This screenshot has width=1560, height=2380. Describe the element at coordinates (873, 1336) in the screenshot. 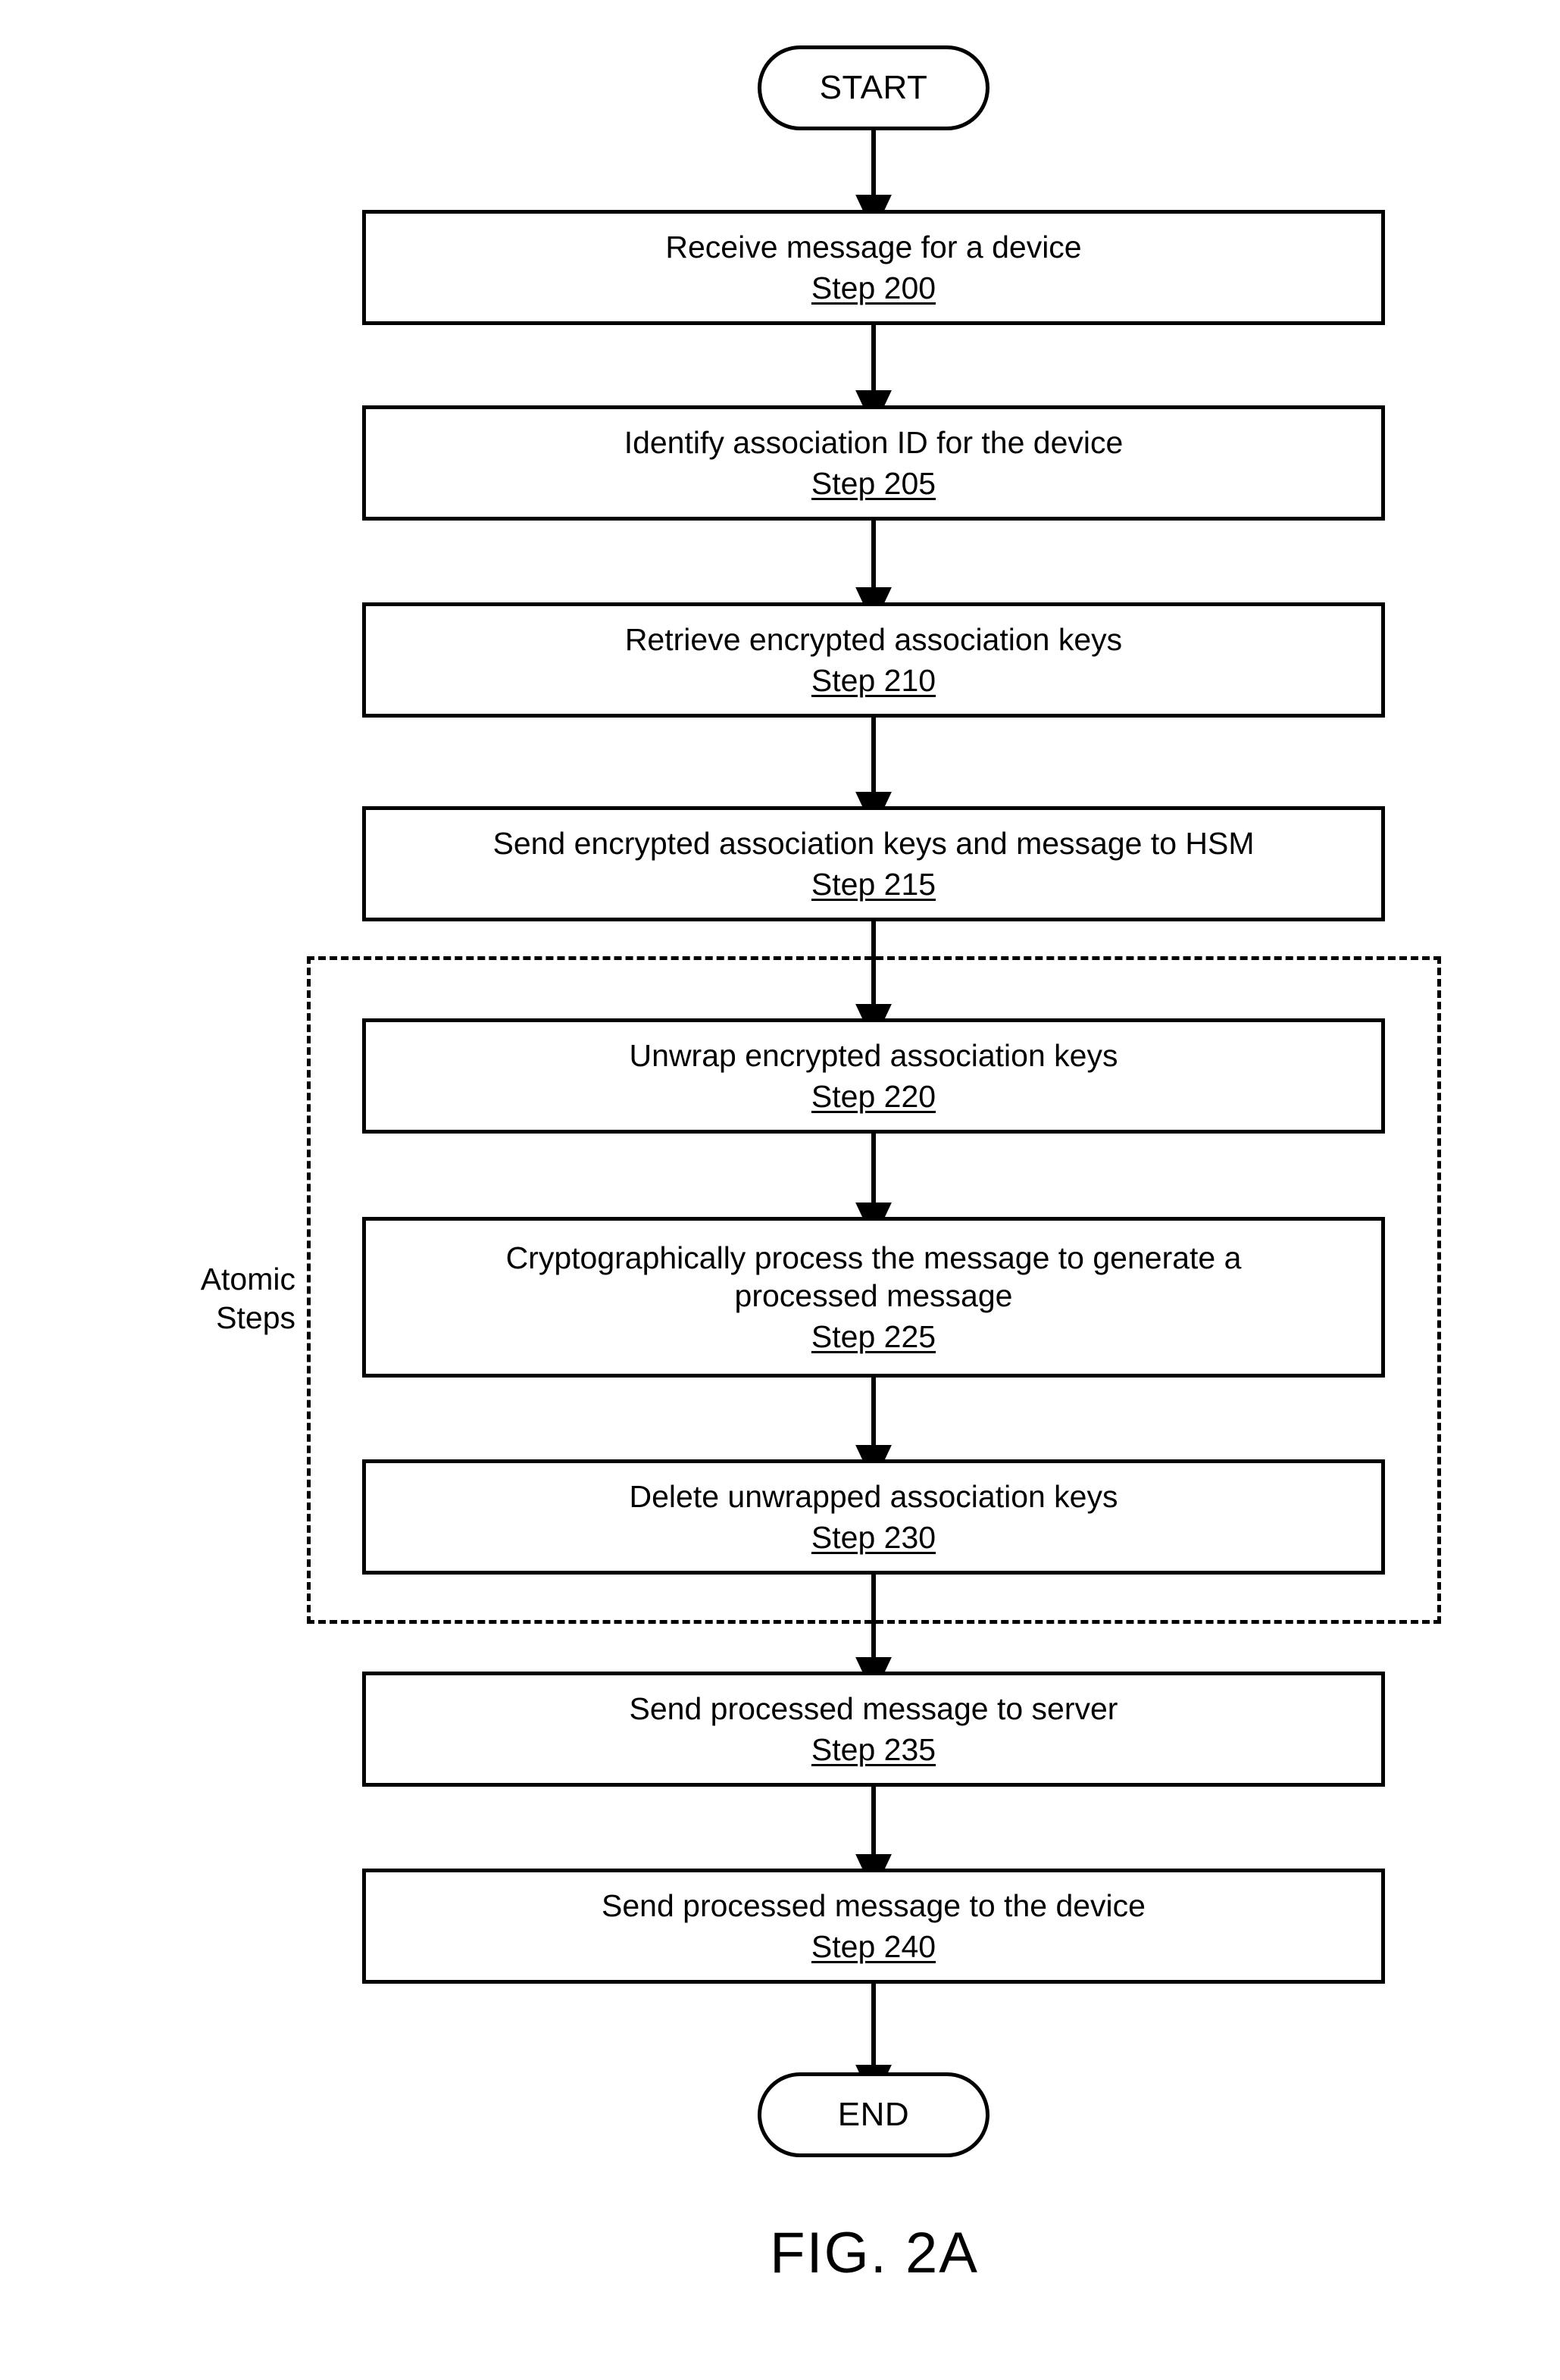

I see `step-225-ref: Step 225` at that location.